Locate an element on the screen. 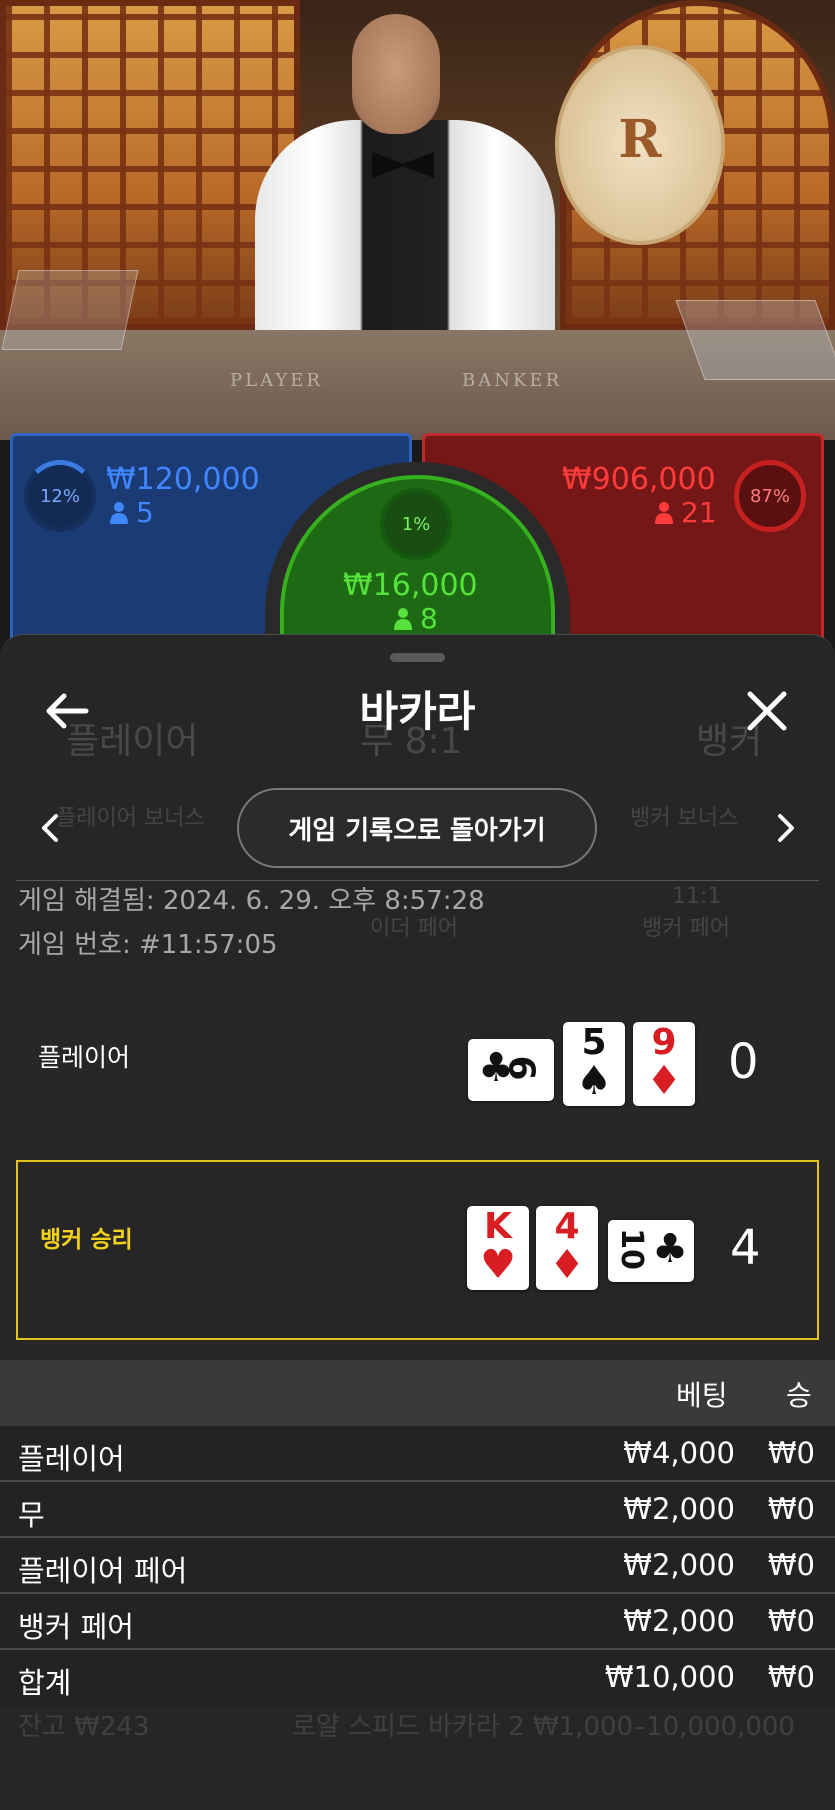 The height and width of the screenshot is (1810, 835). table-row: 무 ₩2,000 ₩0 is located at coordinates (417, 1510).